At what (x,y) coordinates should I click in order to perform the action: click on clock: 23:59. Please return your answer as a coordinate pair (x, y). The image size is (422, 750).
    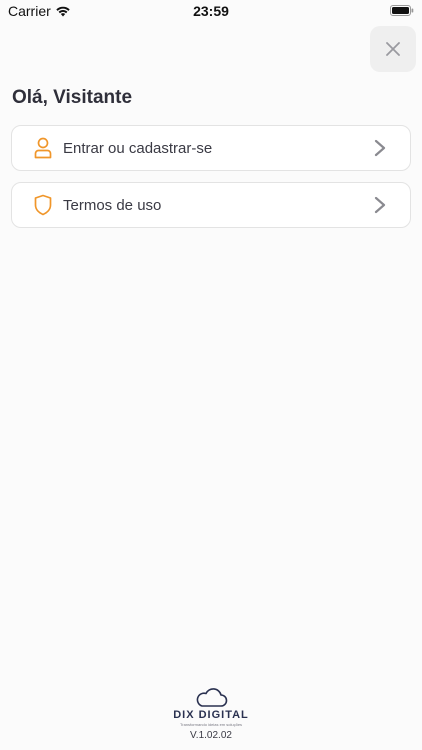
    Looking at the image, I should click on (211, 11).